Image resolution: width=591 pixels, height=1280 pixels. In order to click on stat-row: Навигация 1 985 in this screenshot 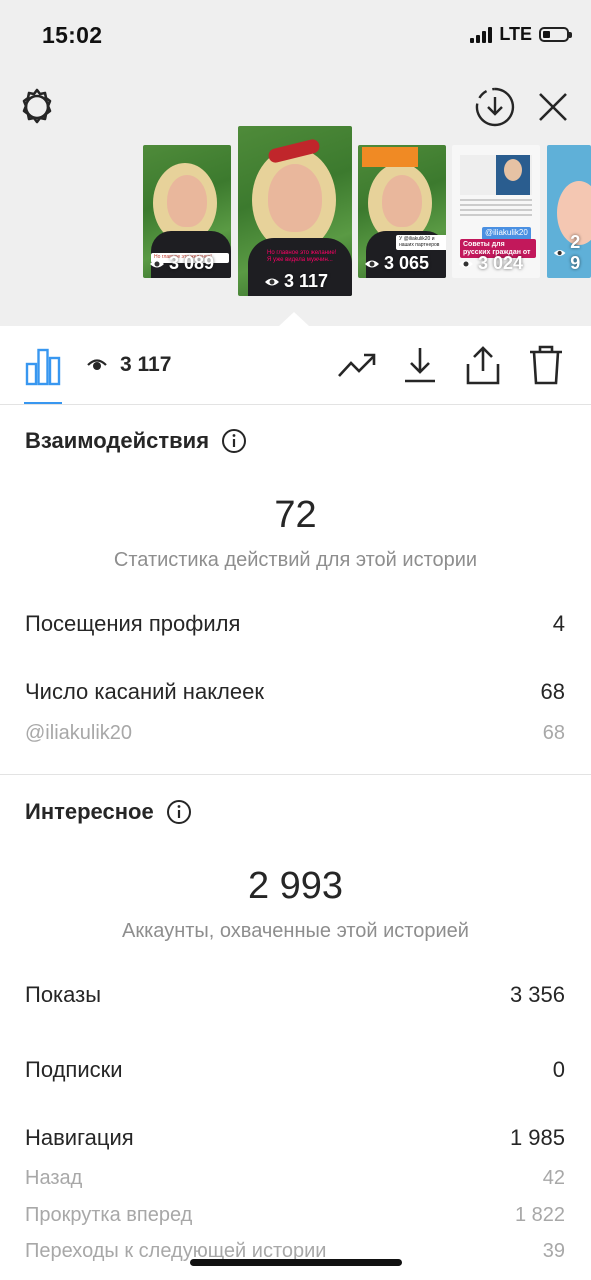, I will do `click(295, 1138)`.